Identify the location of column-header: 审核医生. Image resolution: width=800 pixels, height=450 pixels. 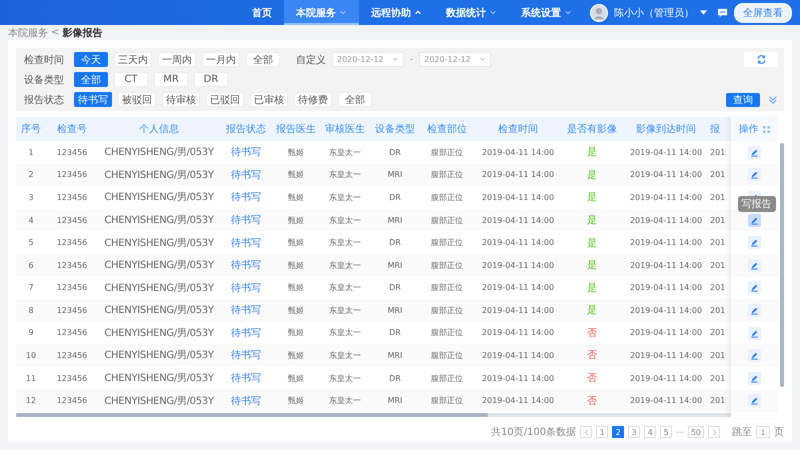
(345, 129).